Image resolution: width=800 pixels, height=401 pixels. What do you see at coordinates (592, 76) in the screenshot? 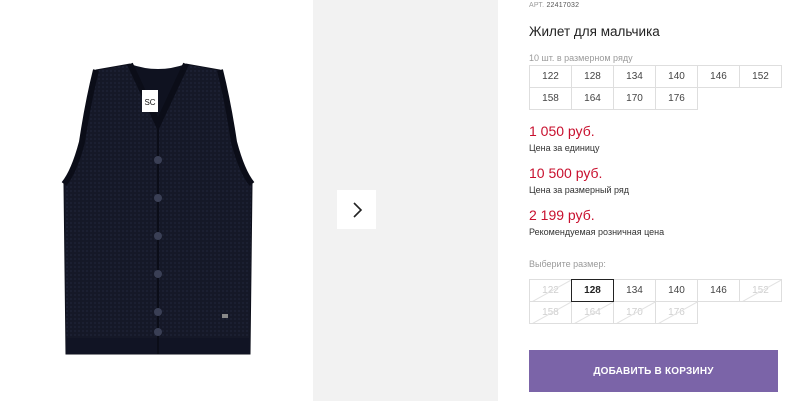
I see `pack-size-cell: 128` at bounding box center [592, 76].